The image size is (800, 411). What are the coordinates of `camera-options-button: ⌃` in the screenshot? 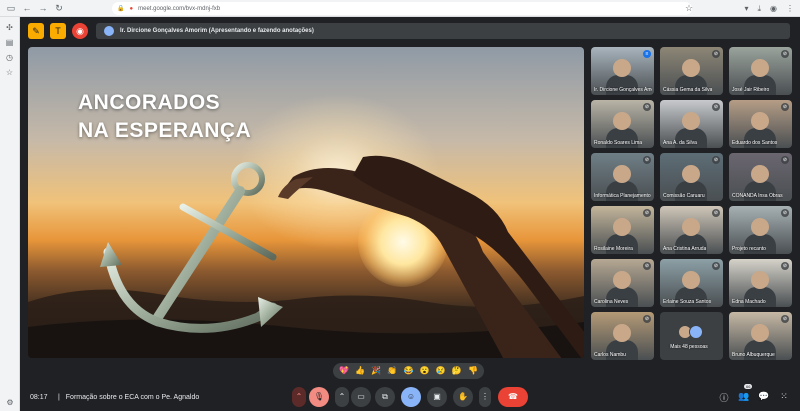 It's located at (342, 397).